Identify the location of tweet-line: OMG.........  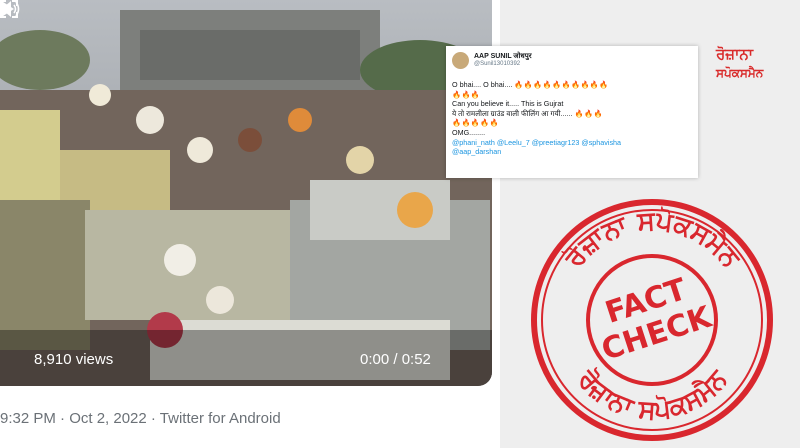
(469, 132).